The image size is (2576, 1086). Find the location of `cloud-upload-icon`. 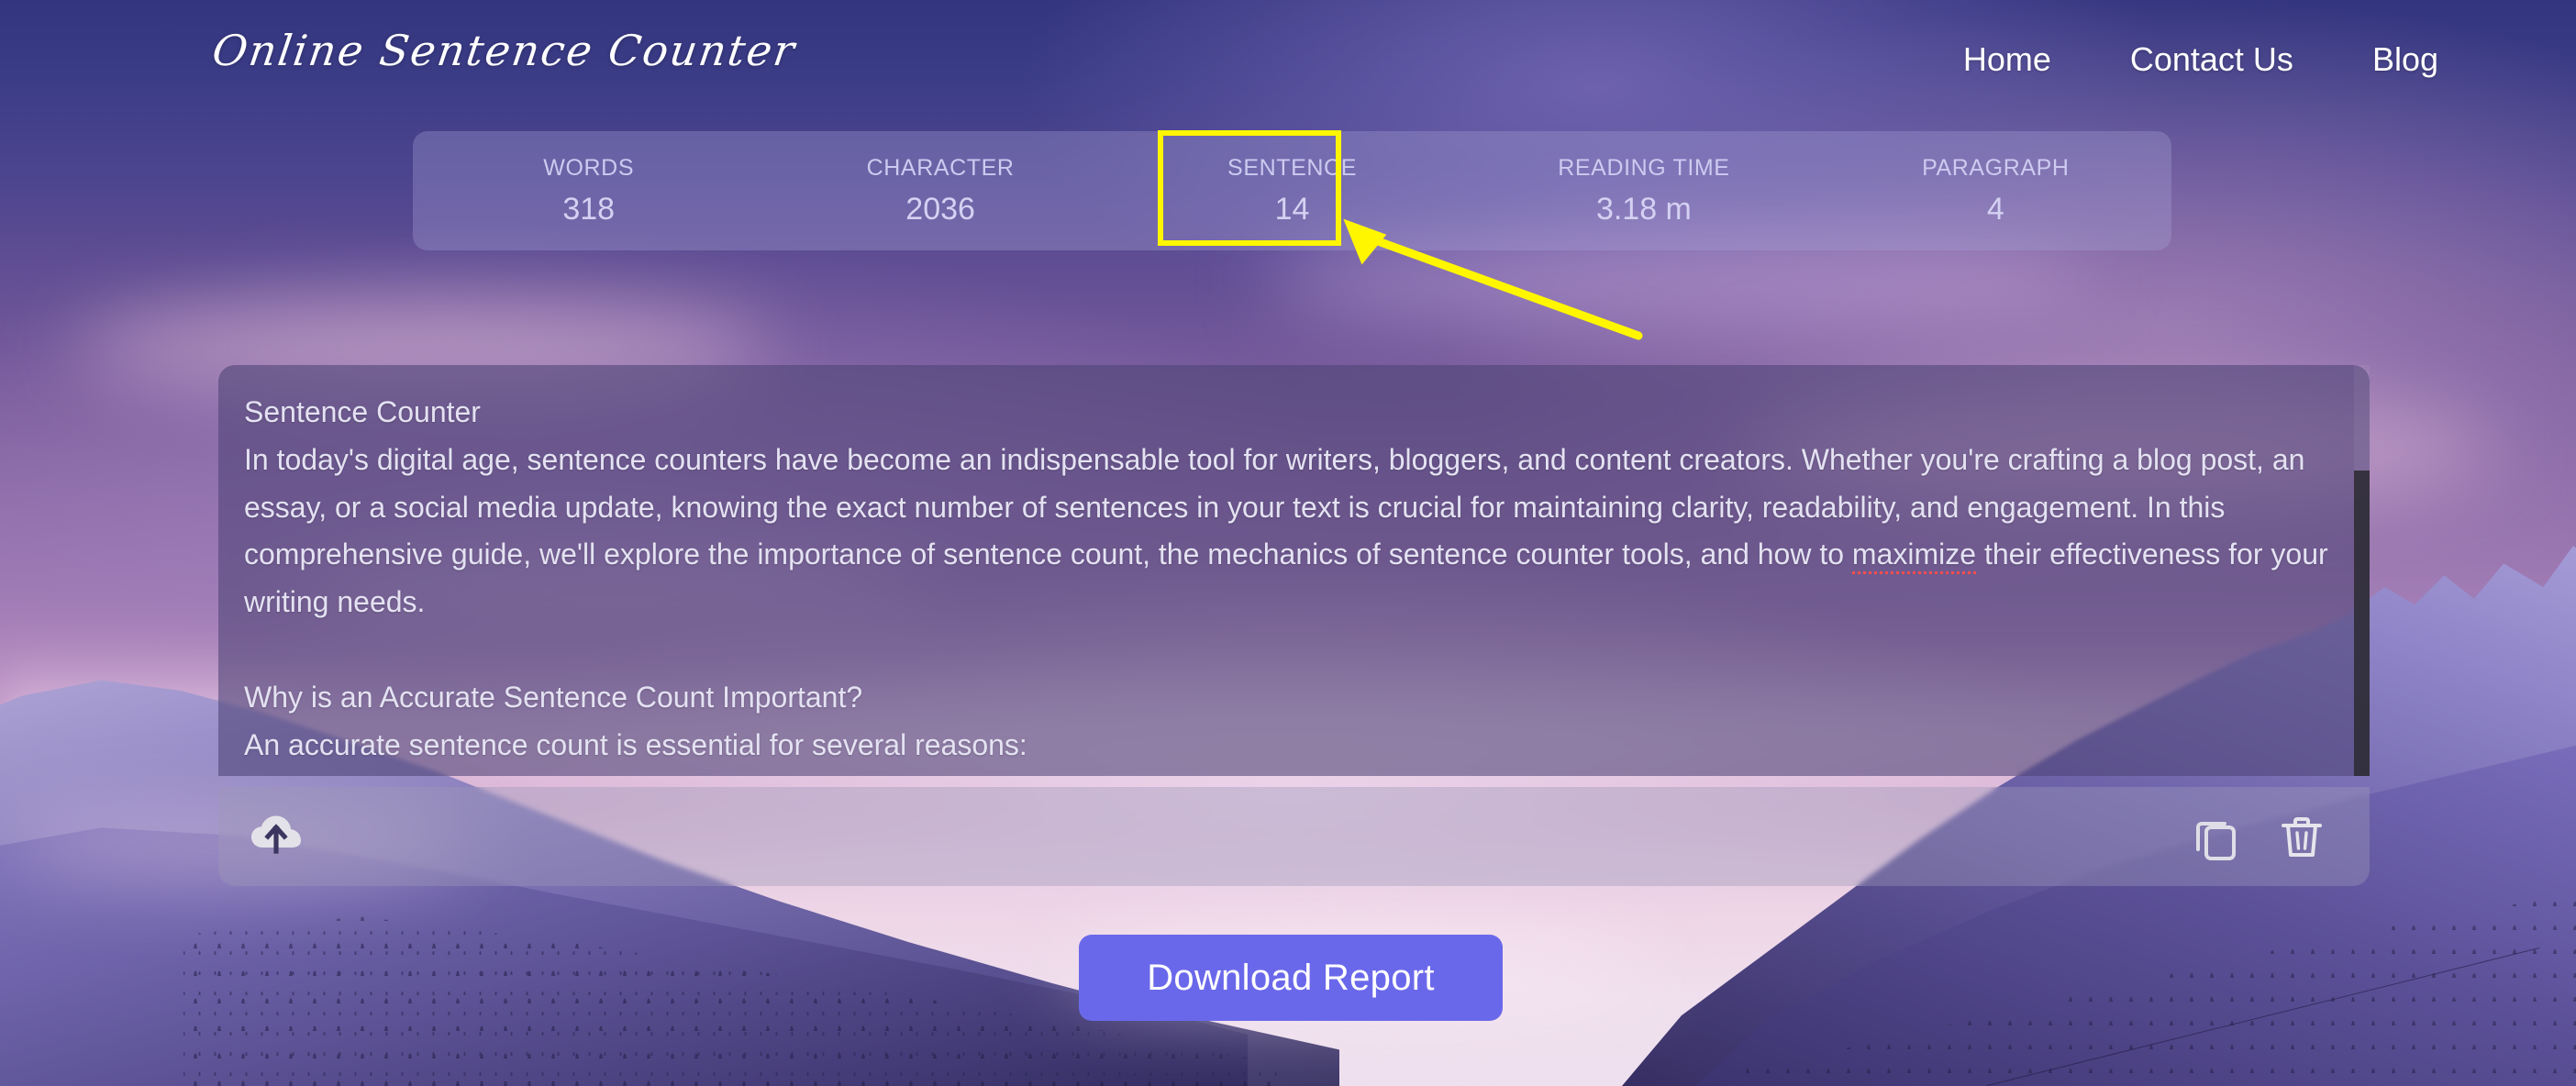

cloud-upload-icon is located at coordinates (276, 837).